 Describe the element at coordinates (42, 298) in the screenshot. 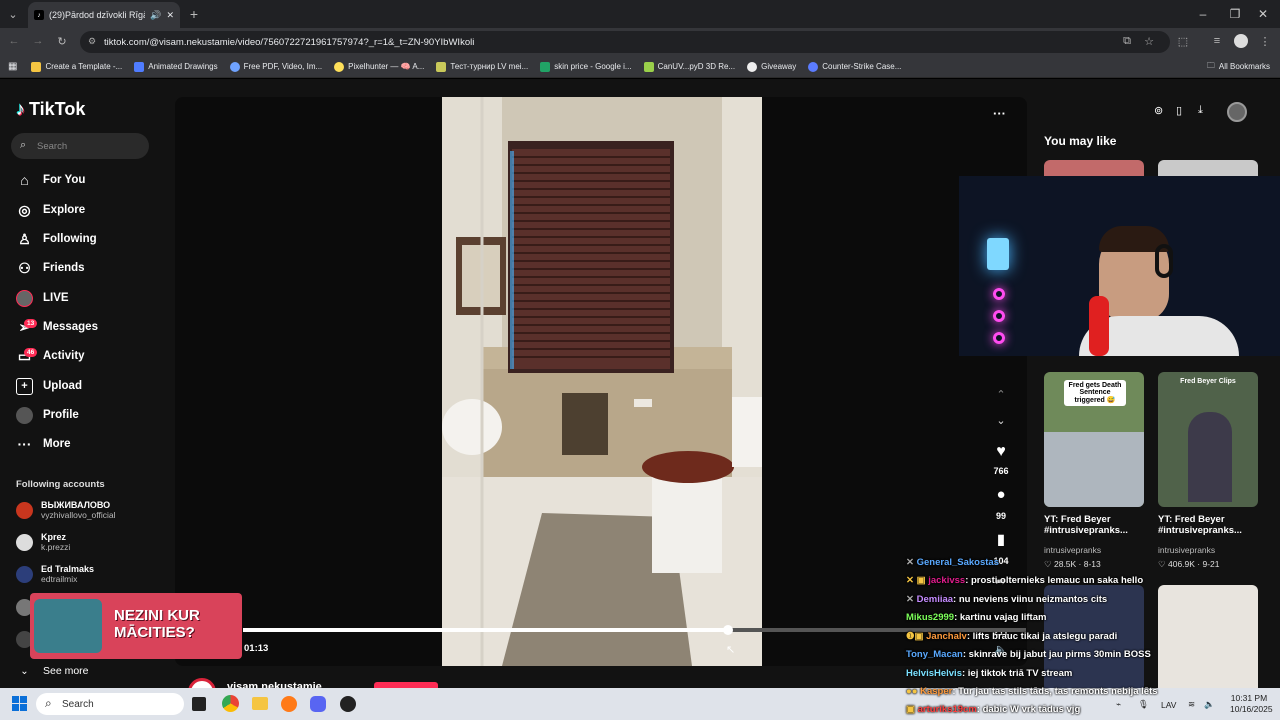

I see `nav-live: LIVE` at that location.